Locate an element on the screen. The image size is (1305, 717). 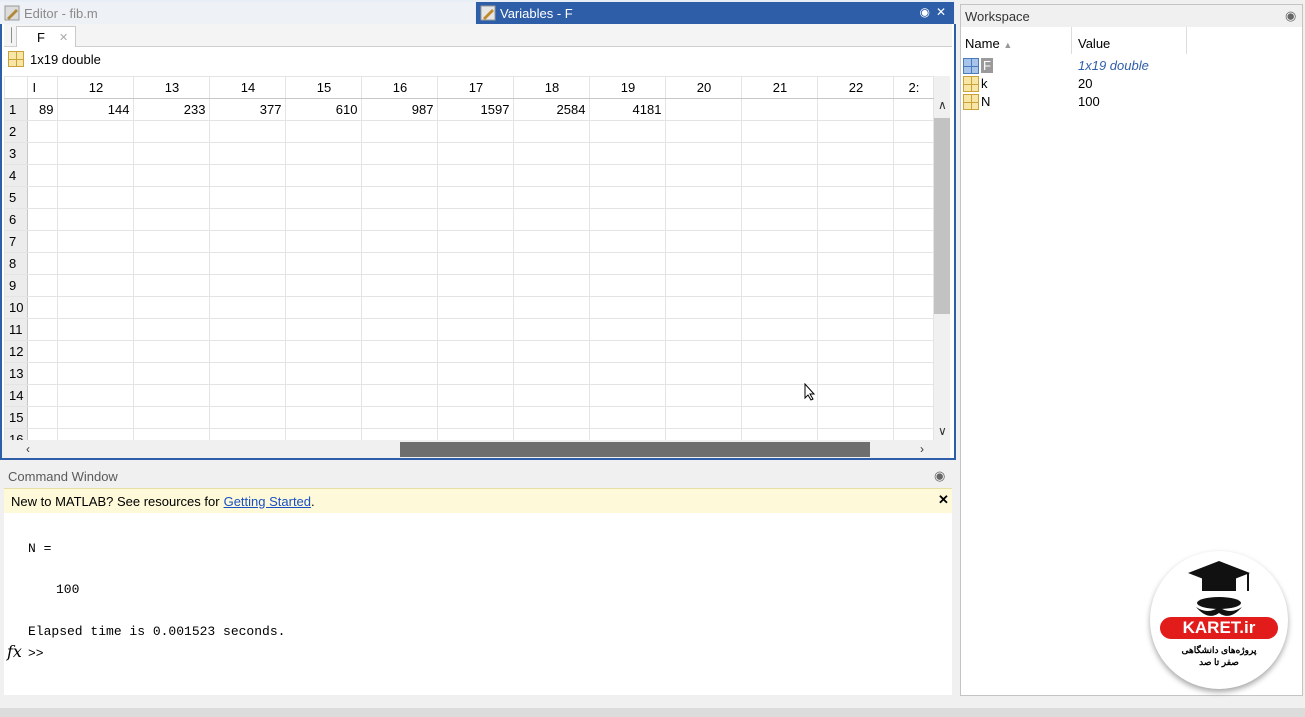
row-header: 7 is located at coordinates (16, 241).